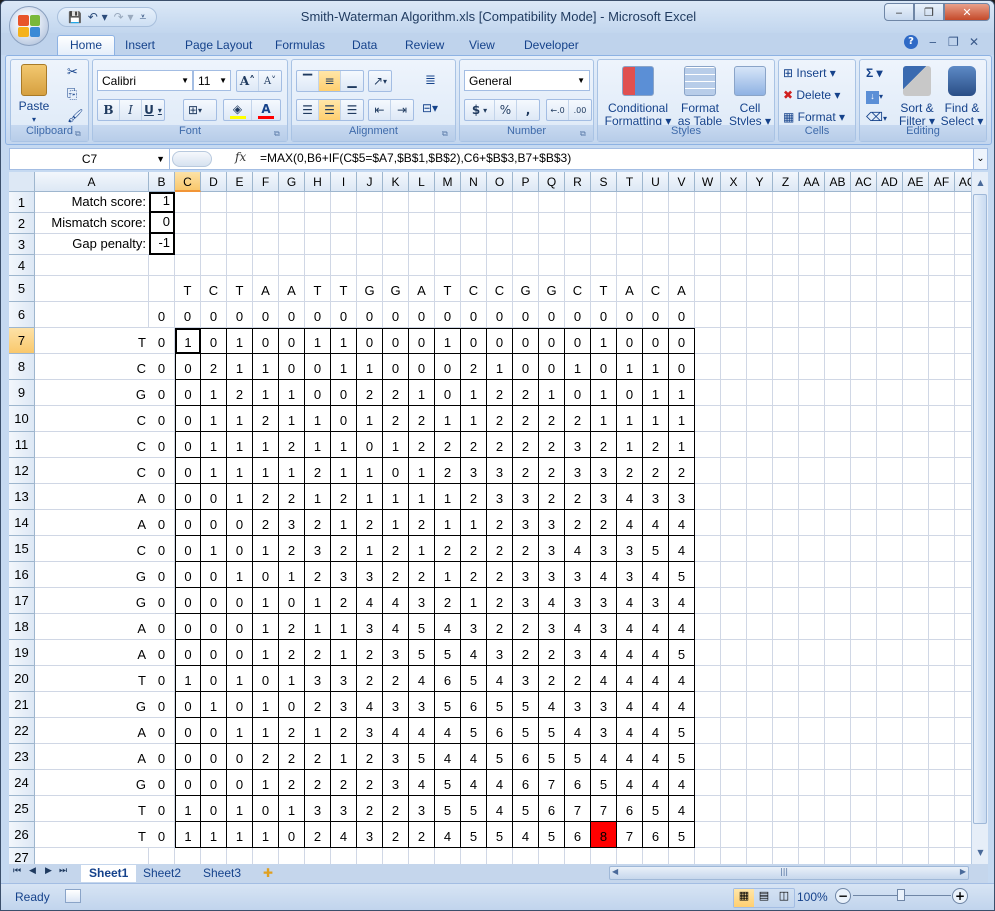 This screenshot has height=911, width=995. What do you see at coordinates (734, 223) in the screenshot?
I see `cell-X2` at bounding box center [734, 223].